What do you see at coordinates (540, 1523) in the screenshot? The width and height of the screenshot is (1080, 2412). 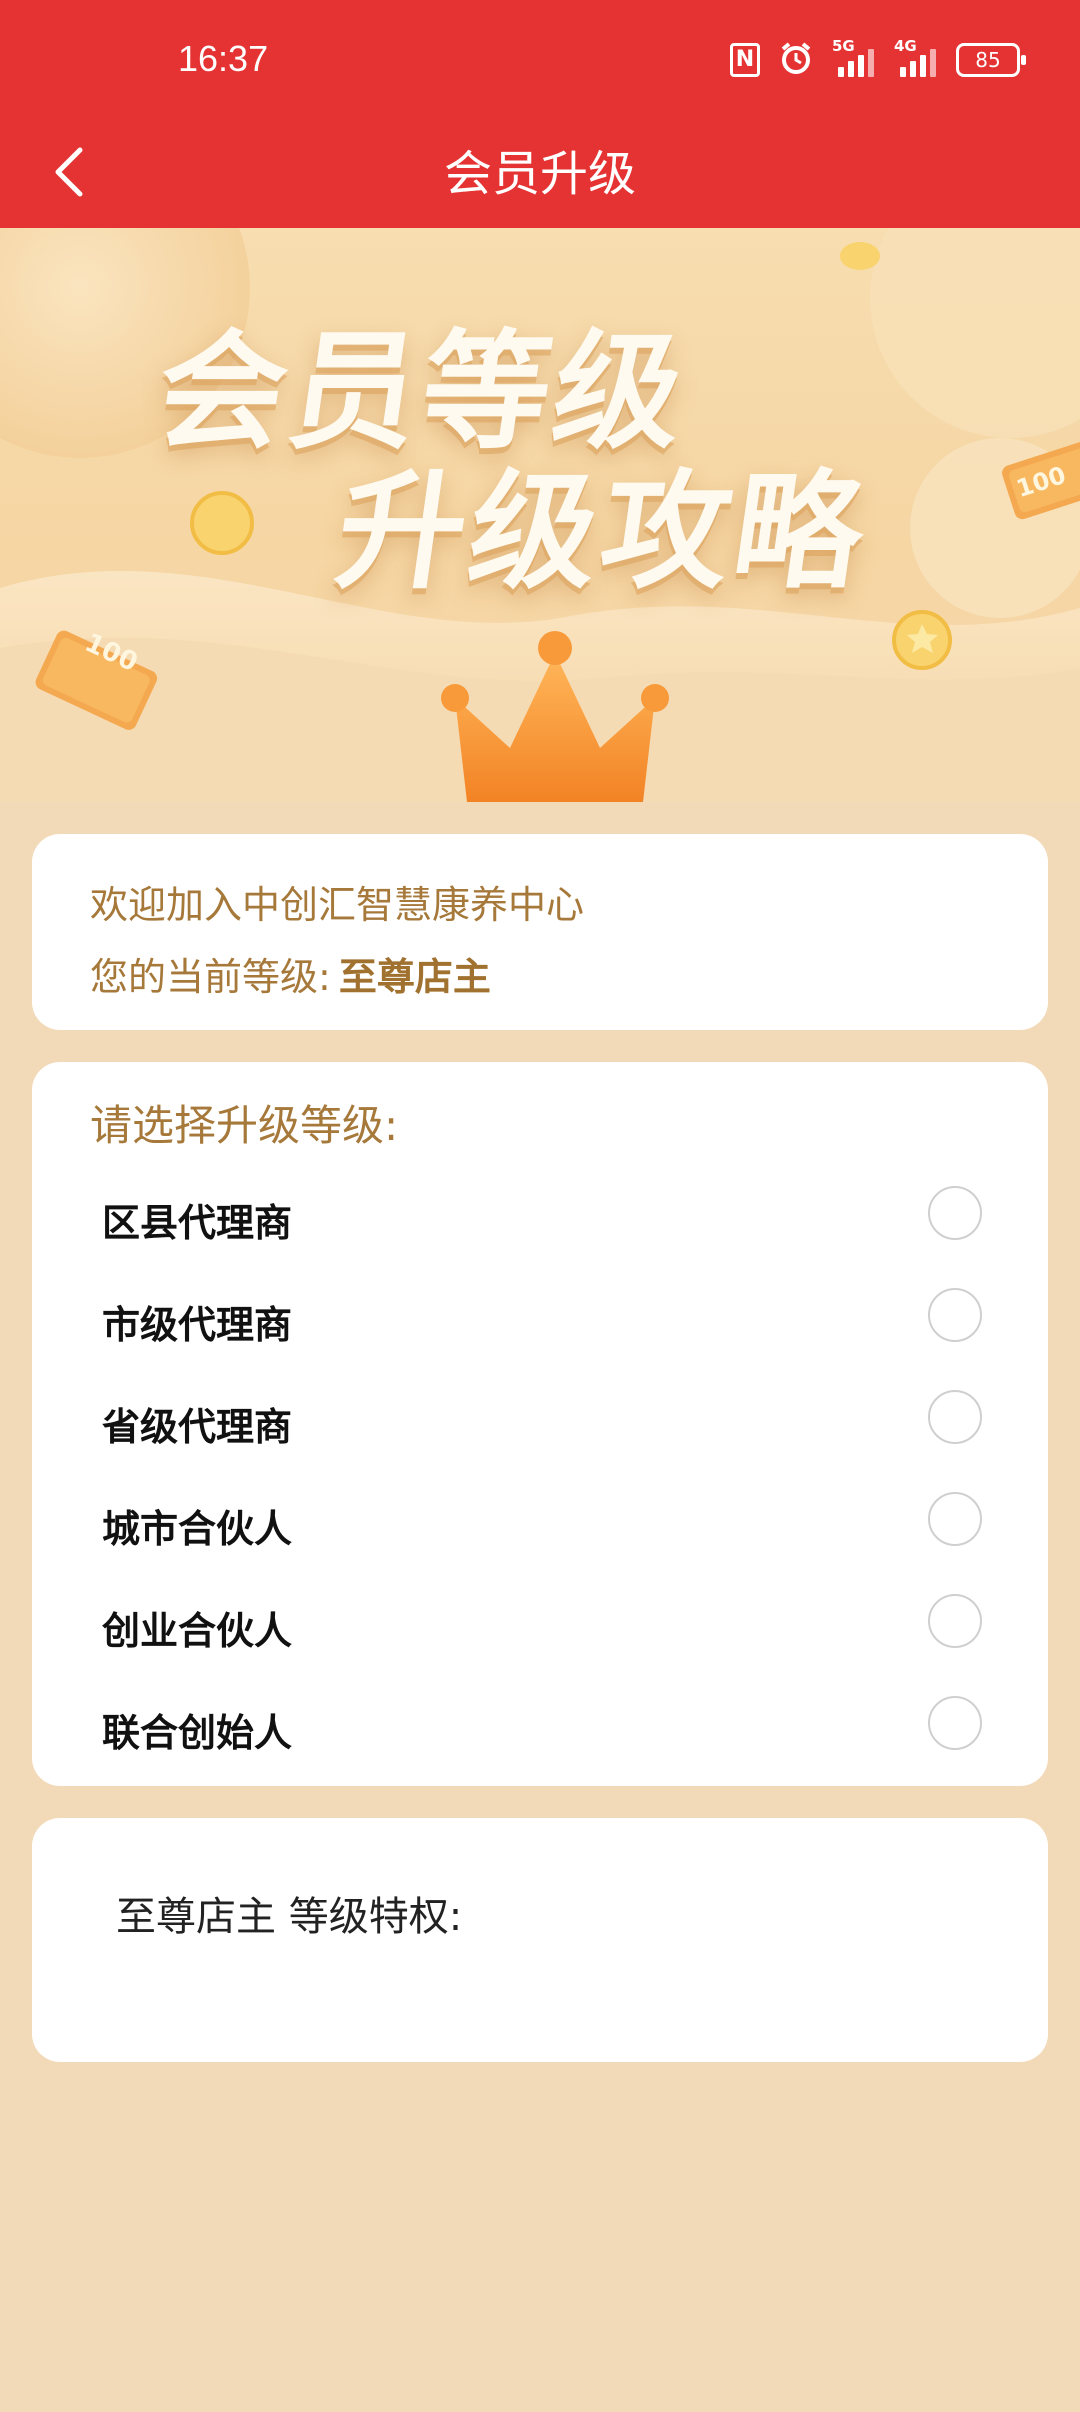 I see `upgrade-option-city-partner: 城市合伙人` at bounding box center [540, 1523].